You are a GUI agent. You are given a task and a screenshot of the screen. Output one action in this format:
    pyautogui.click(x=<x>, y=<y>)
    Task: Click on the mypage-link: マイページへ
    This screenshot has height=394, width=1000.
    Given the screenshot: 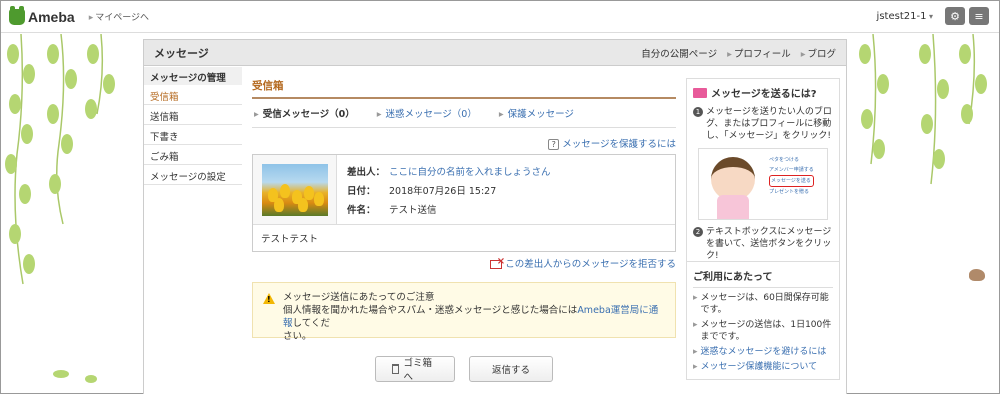 What is the action you would take?
    pyautogui.click(x=119, y=16)
    